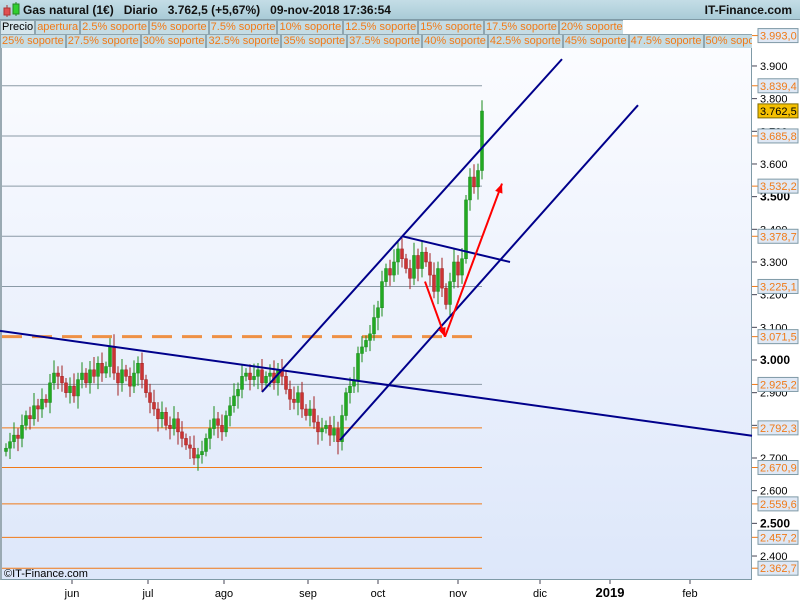  What do you see at coordinates (775, 360) in the screenshot?
I see `y-tick-label: 3.000` at bounding box center [775, 360].